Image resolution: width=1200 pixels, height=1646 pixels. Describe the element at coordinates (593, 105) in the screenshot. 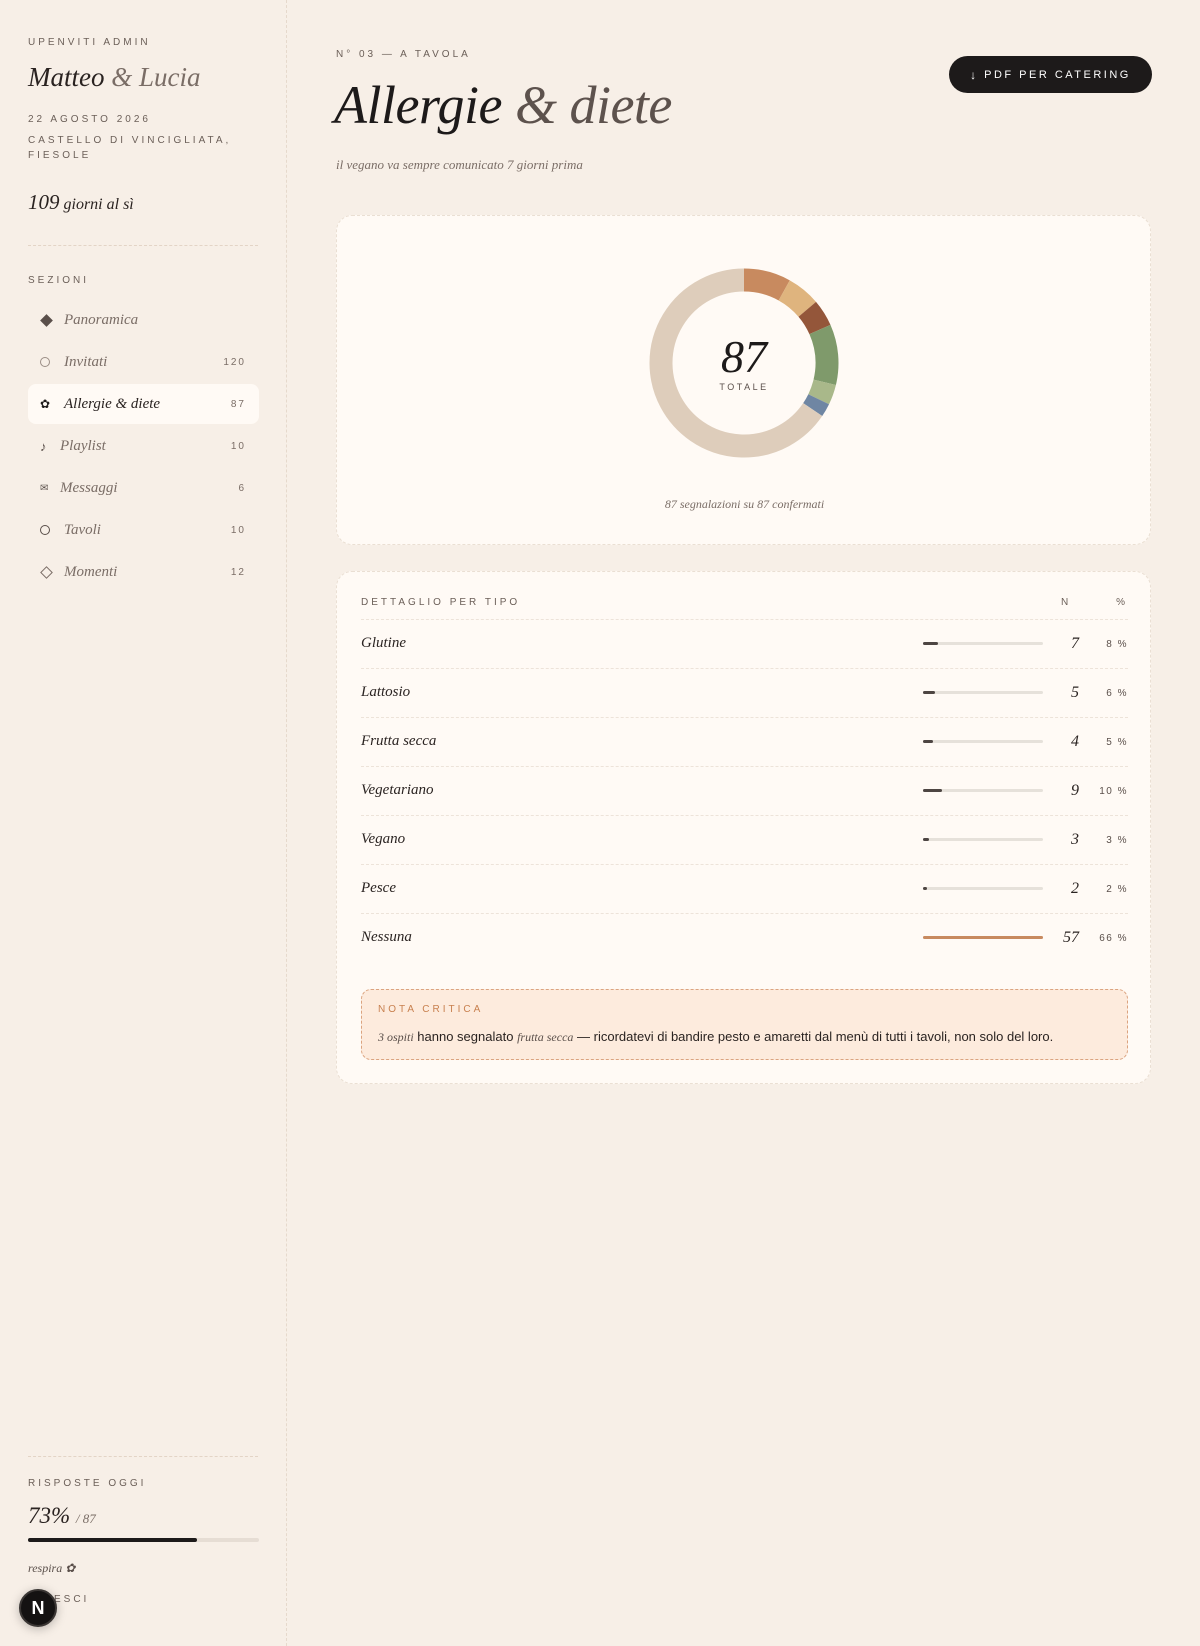

I see `page-title-amp: & diete` at that location.